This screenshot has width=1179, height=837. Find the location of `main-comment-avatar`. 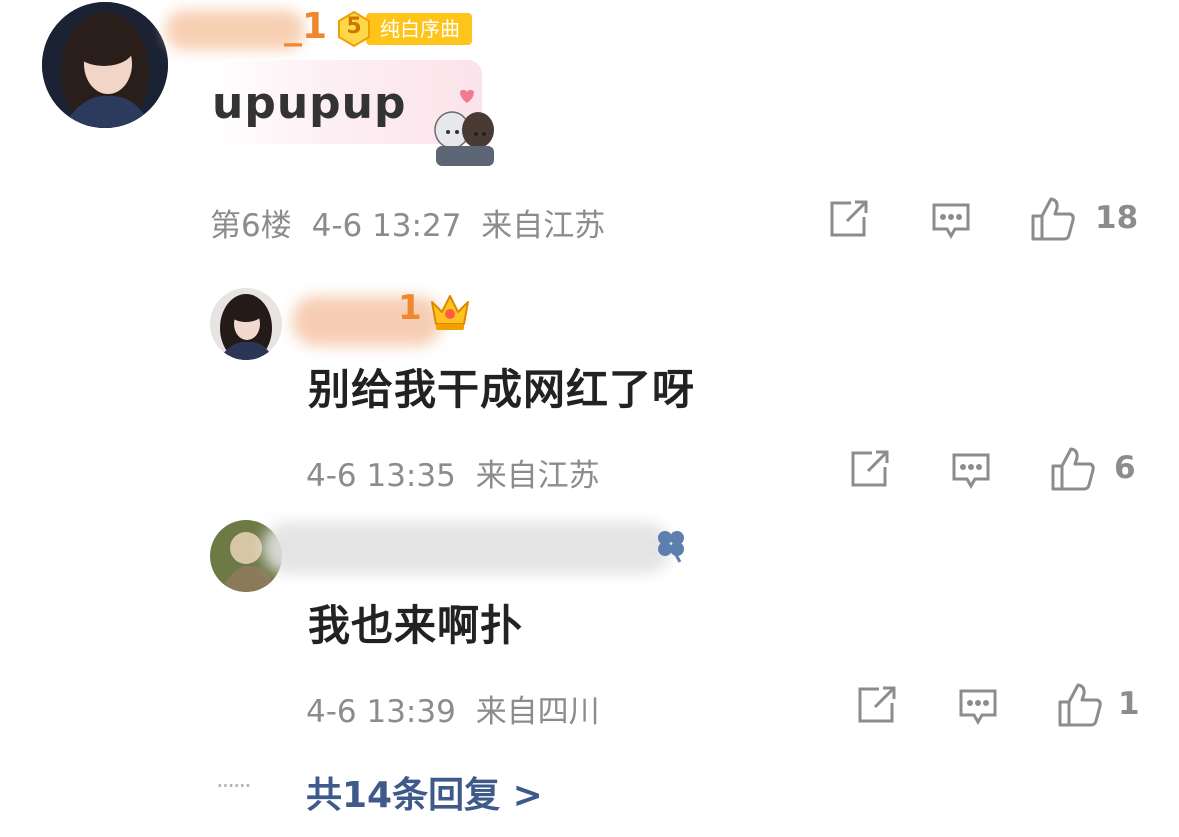

main-comment-avatar is located at coordinates (105, 65).